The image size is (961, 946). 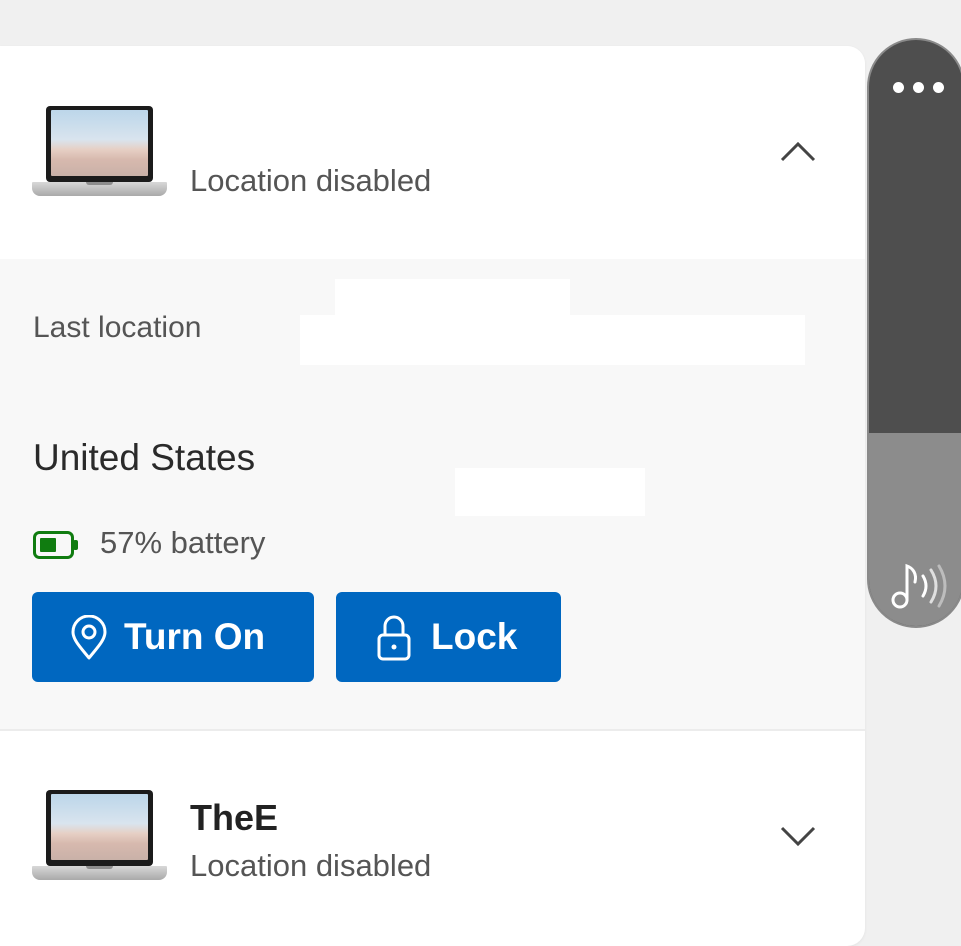 I want to click on music-note-sound-icon, so click(x=921, y=585).